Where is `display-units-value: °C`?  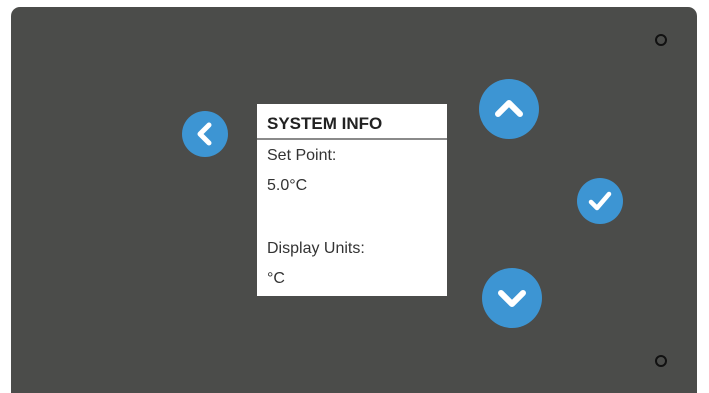
display-units-value: °C is located at coordinates (276, 278).